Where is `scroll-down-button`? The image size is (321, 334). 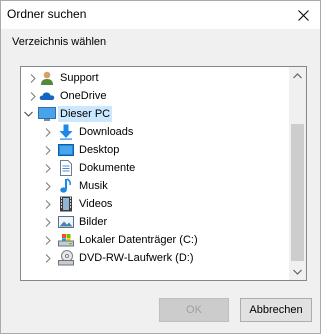 scroll-down-button is located at coordinates (297, 271).